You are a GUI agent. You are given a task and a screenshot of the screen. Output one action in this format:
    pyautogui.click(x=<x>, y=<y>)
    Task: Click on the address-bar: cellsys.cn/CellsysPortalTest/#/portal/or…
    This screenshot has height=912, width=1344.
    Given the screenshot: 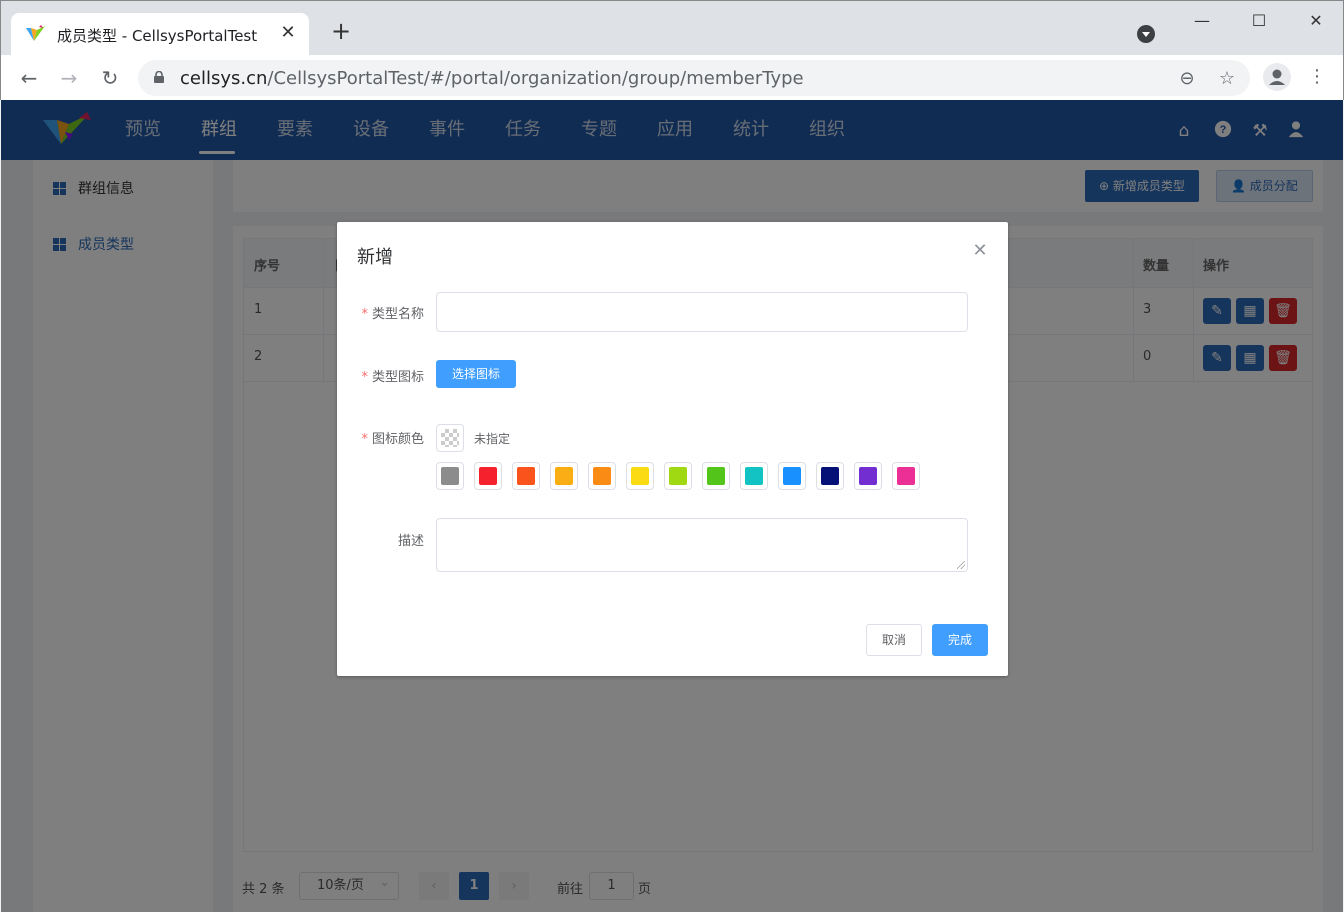 What is the action you would take?
    pyautogui.click(x=694, y=78)
    